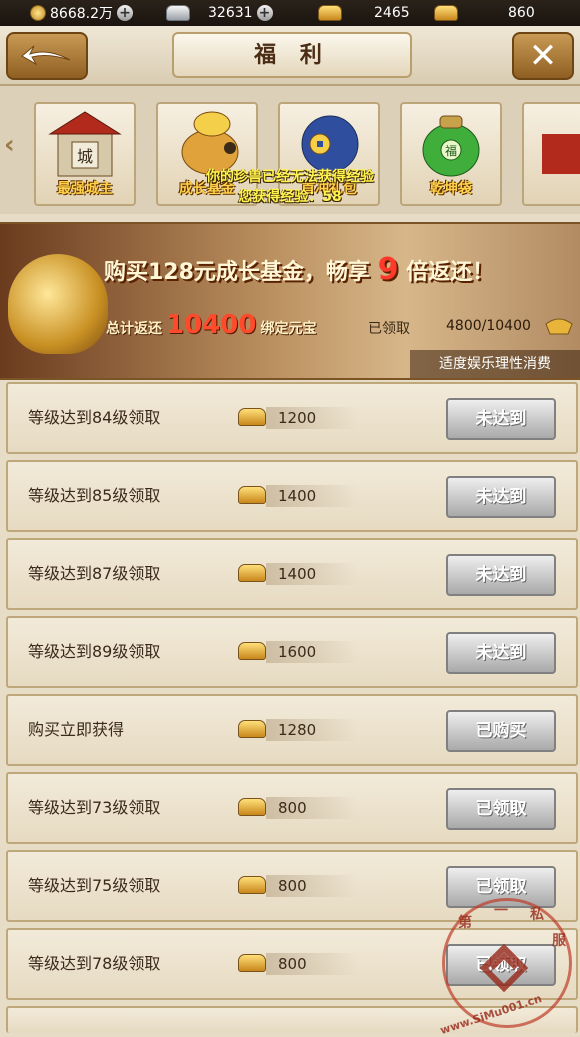  Describe the element at coordinates (488, 326) in the screenshot. I see `claim-progress: 4800/10400` at that location.